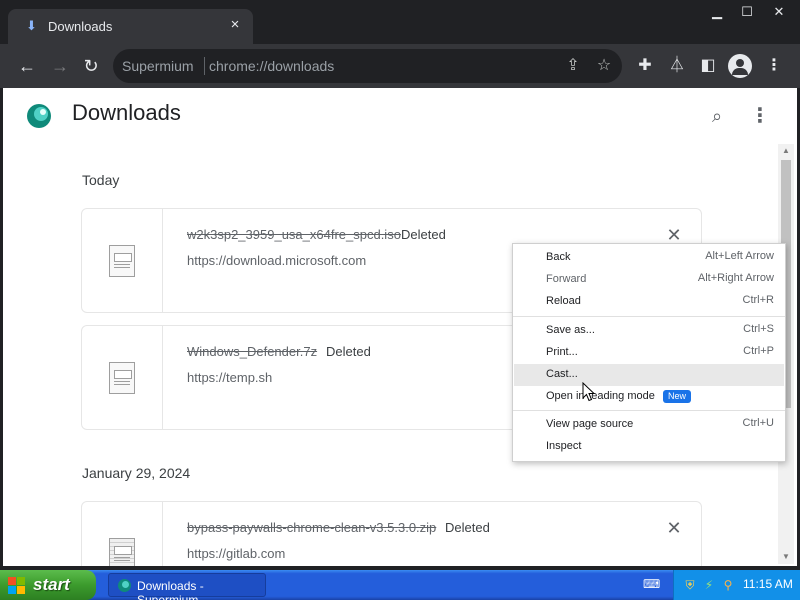  I want to click on scroll-up-arrow-icon: ▲, so click(786, 151).